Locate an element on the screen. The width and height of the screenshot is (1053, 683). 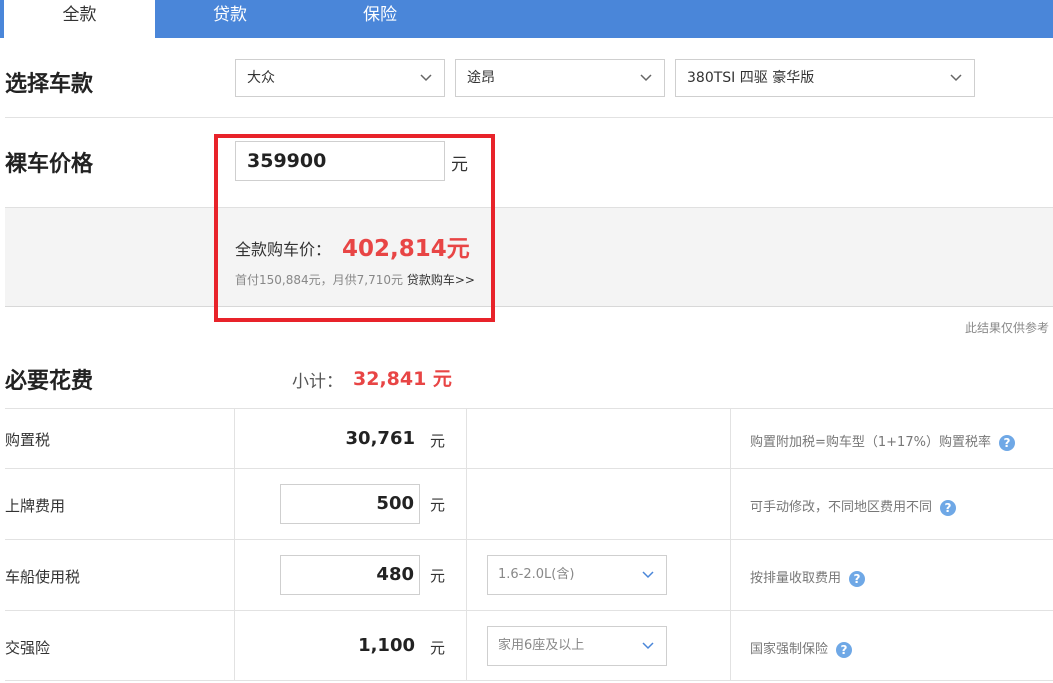
table-row: 上牌费用 500 元 可手动修改，不同地区费用不同? is located at coordinates (529, 504).